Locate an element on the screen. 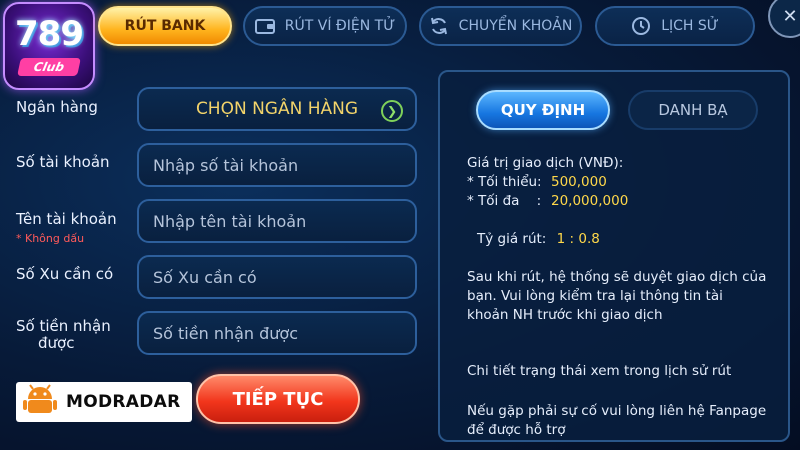  rate-row: Tỷ giá rút: 1 : 0.8 is located at coordinates (538, 239).